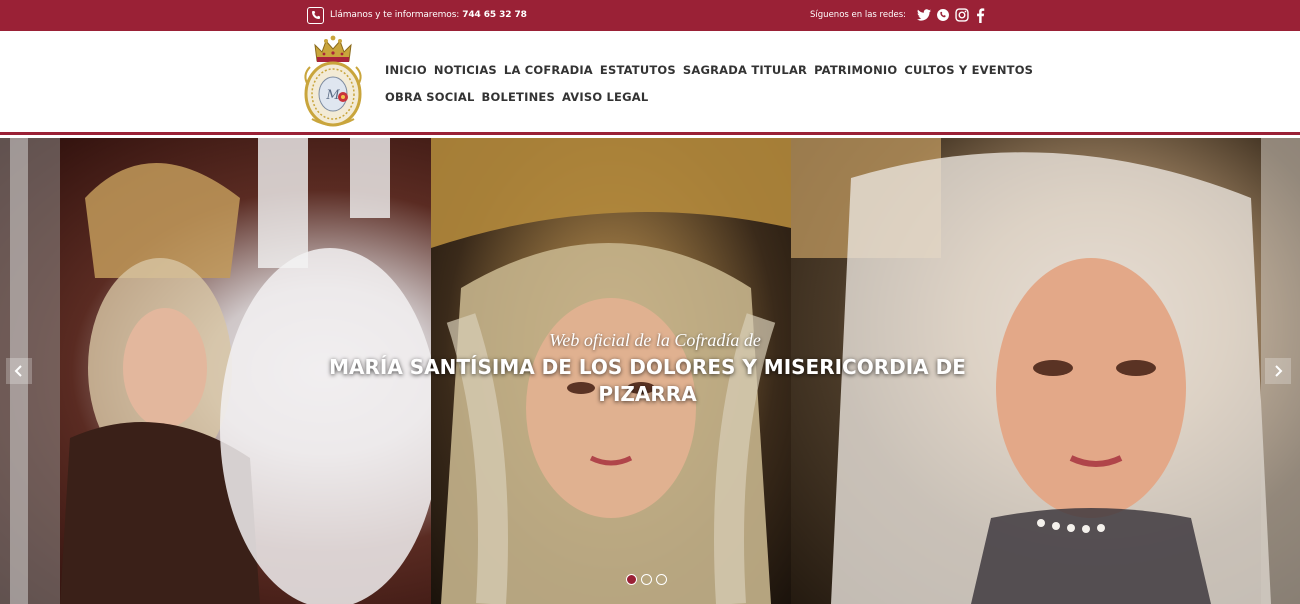 This screenshot has height=604, width=1300. What do you see at coordinates (548, 70) in the screenshot?
I see `nav-item-la-cofradia: LA COFRADIA` at bounding box center [548, 70].